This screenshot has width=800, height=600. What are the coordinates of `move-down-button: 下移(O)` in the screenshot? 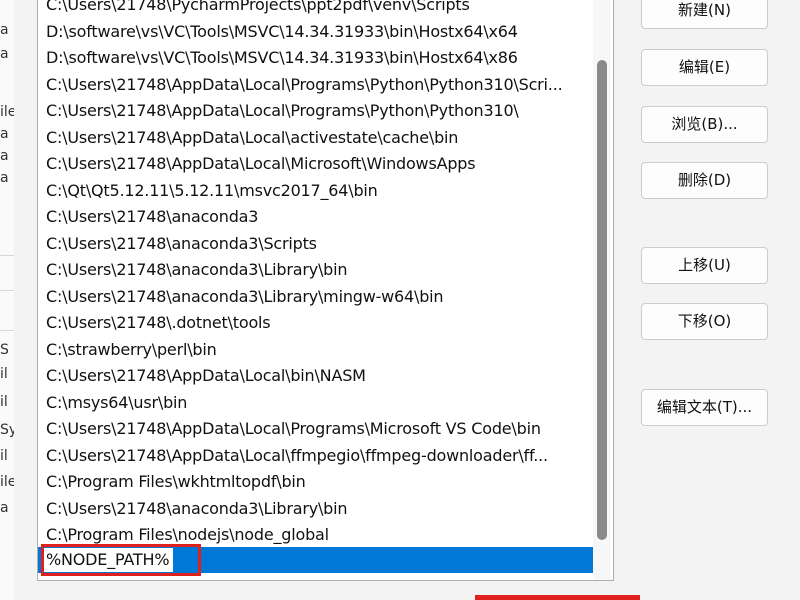 It's located at (704, 321).